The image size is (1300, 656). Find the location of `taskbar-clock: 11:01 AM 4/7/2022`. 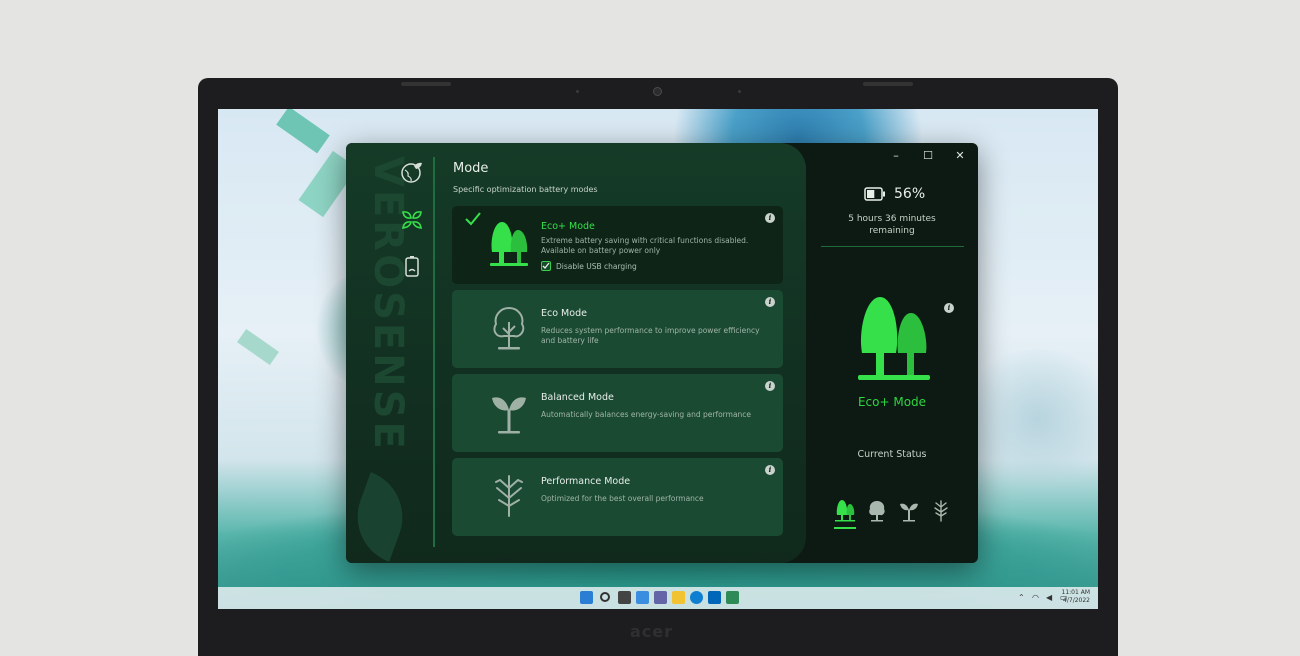

taskbar-clock: 11:01 AM 4/7/2022 is located at coordinates (1076, 597).